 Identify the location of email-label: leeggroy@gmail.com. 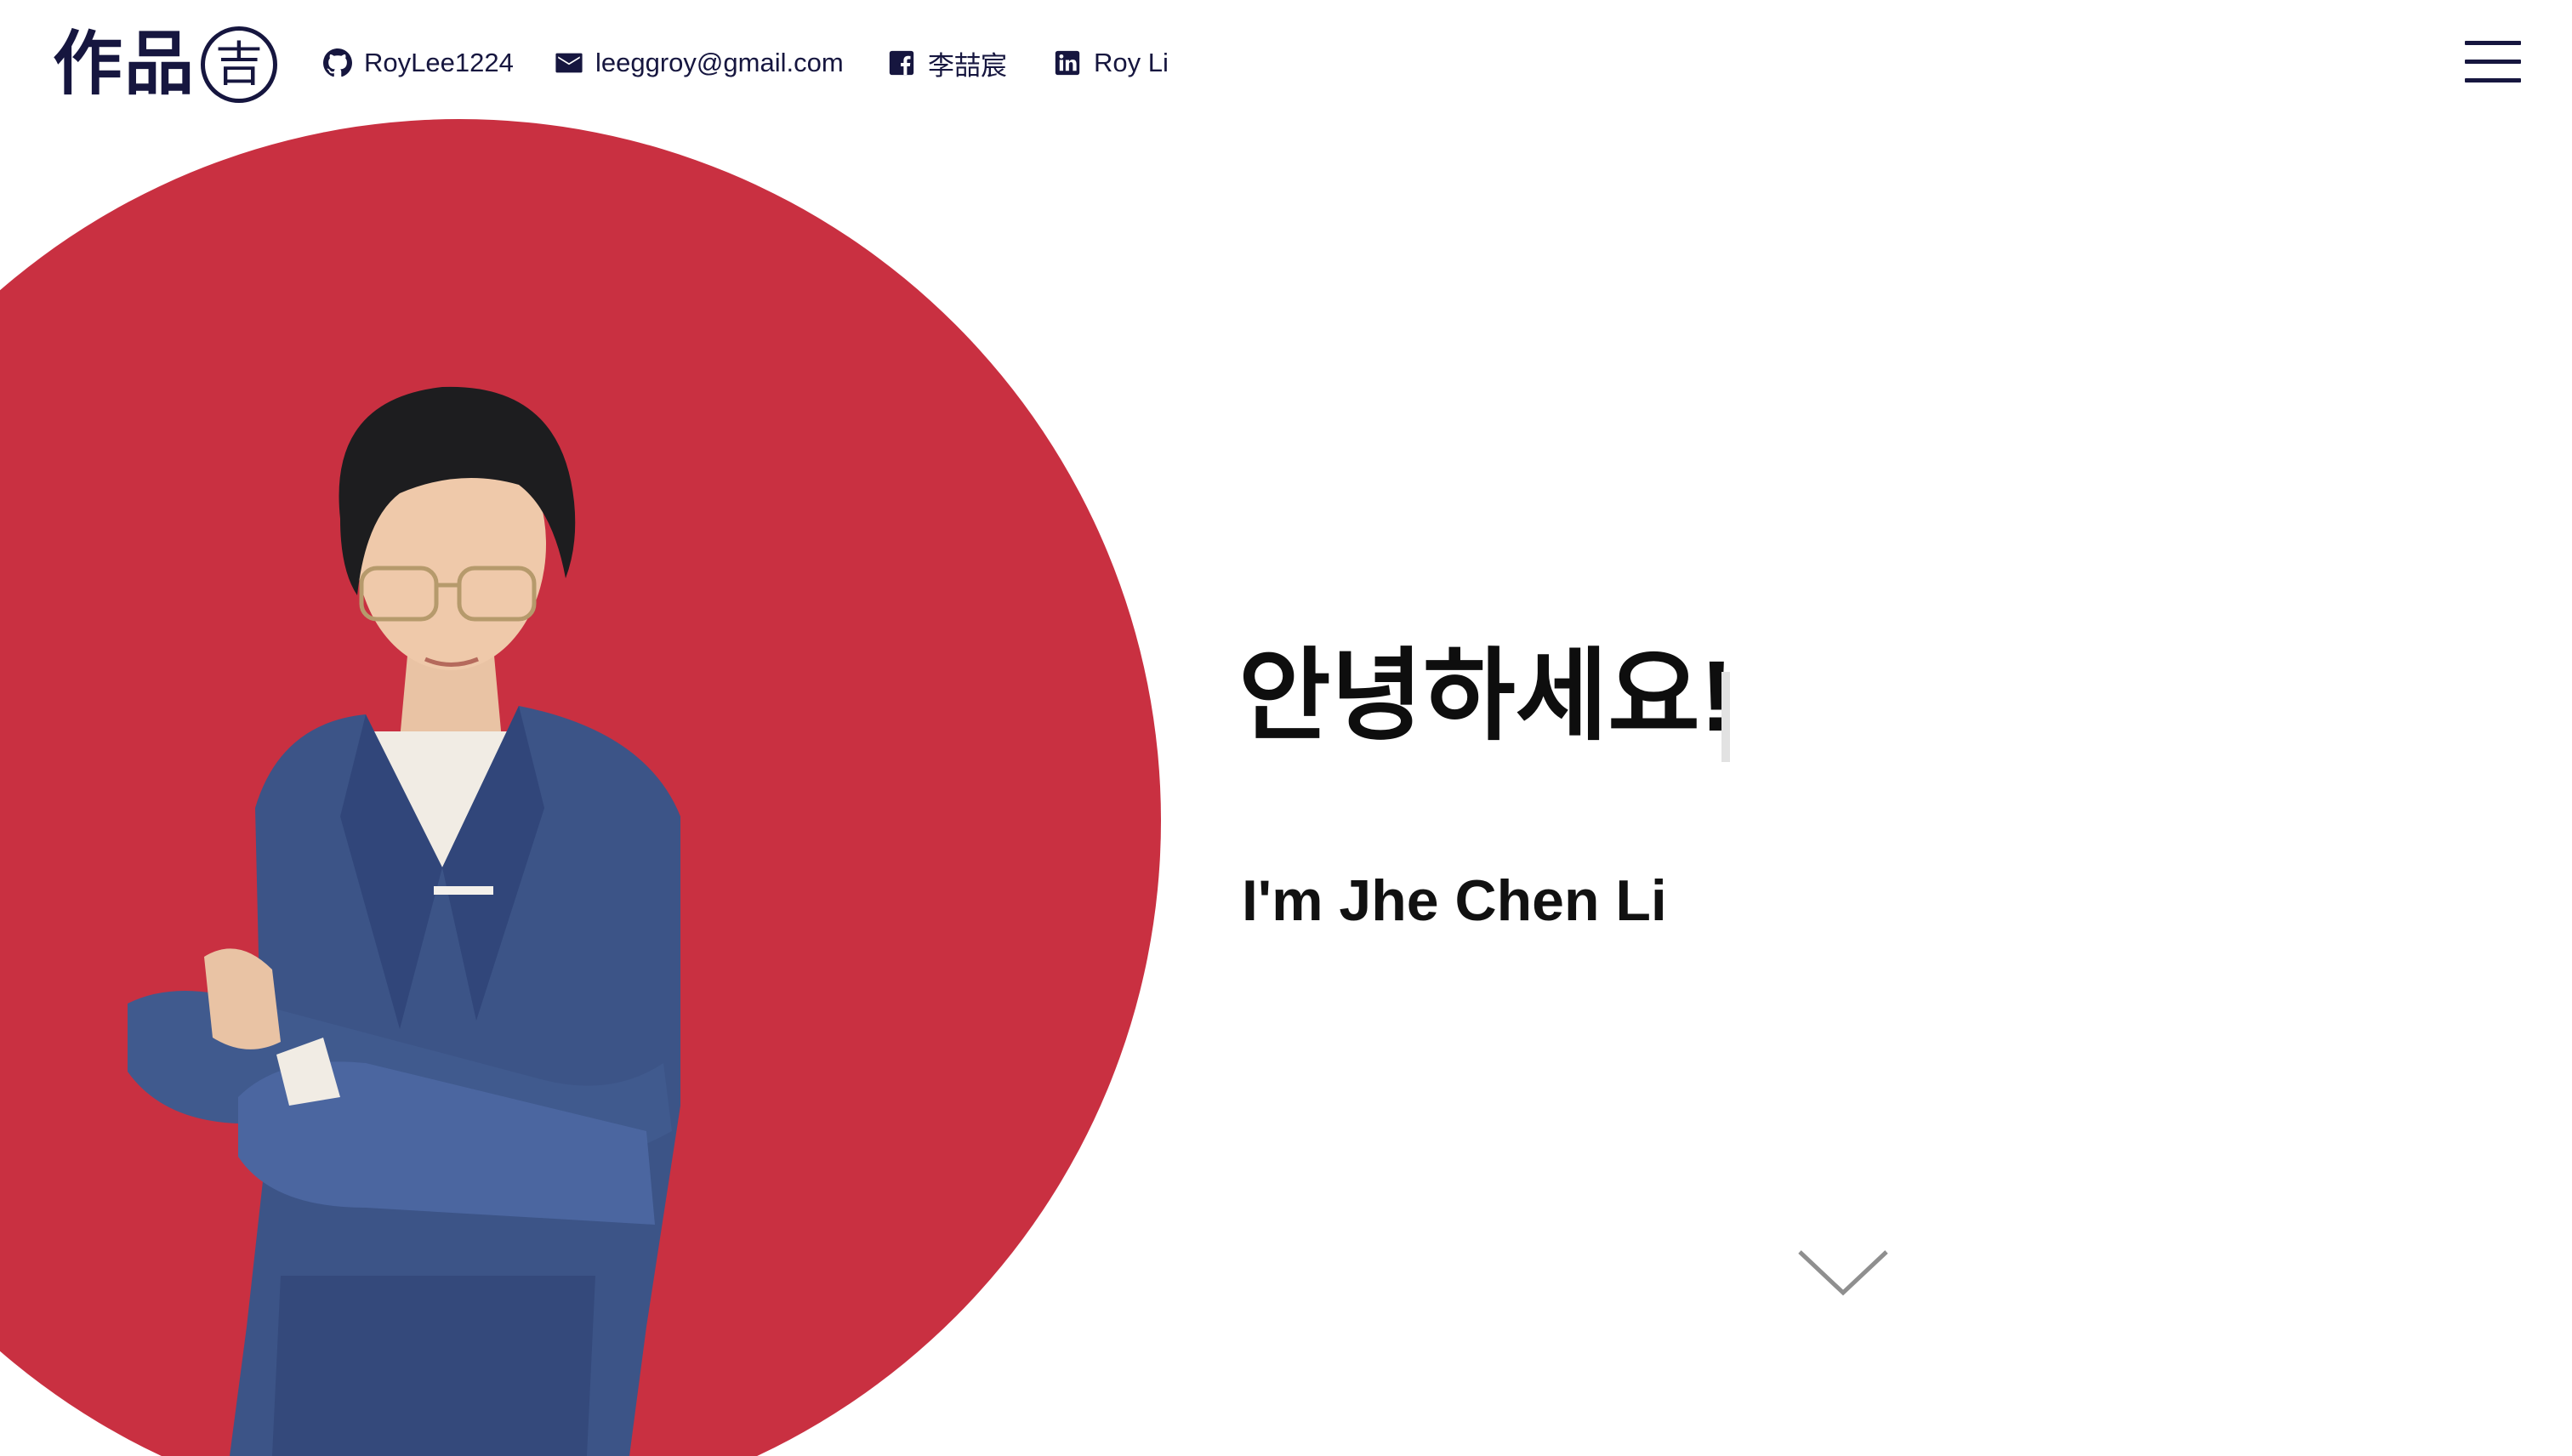
(720, 62).